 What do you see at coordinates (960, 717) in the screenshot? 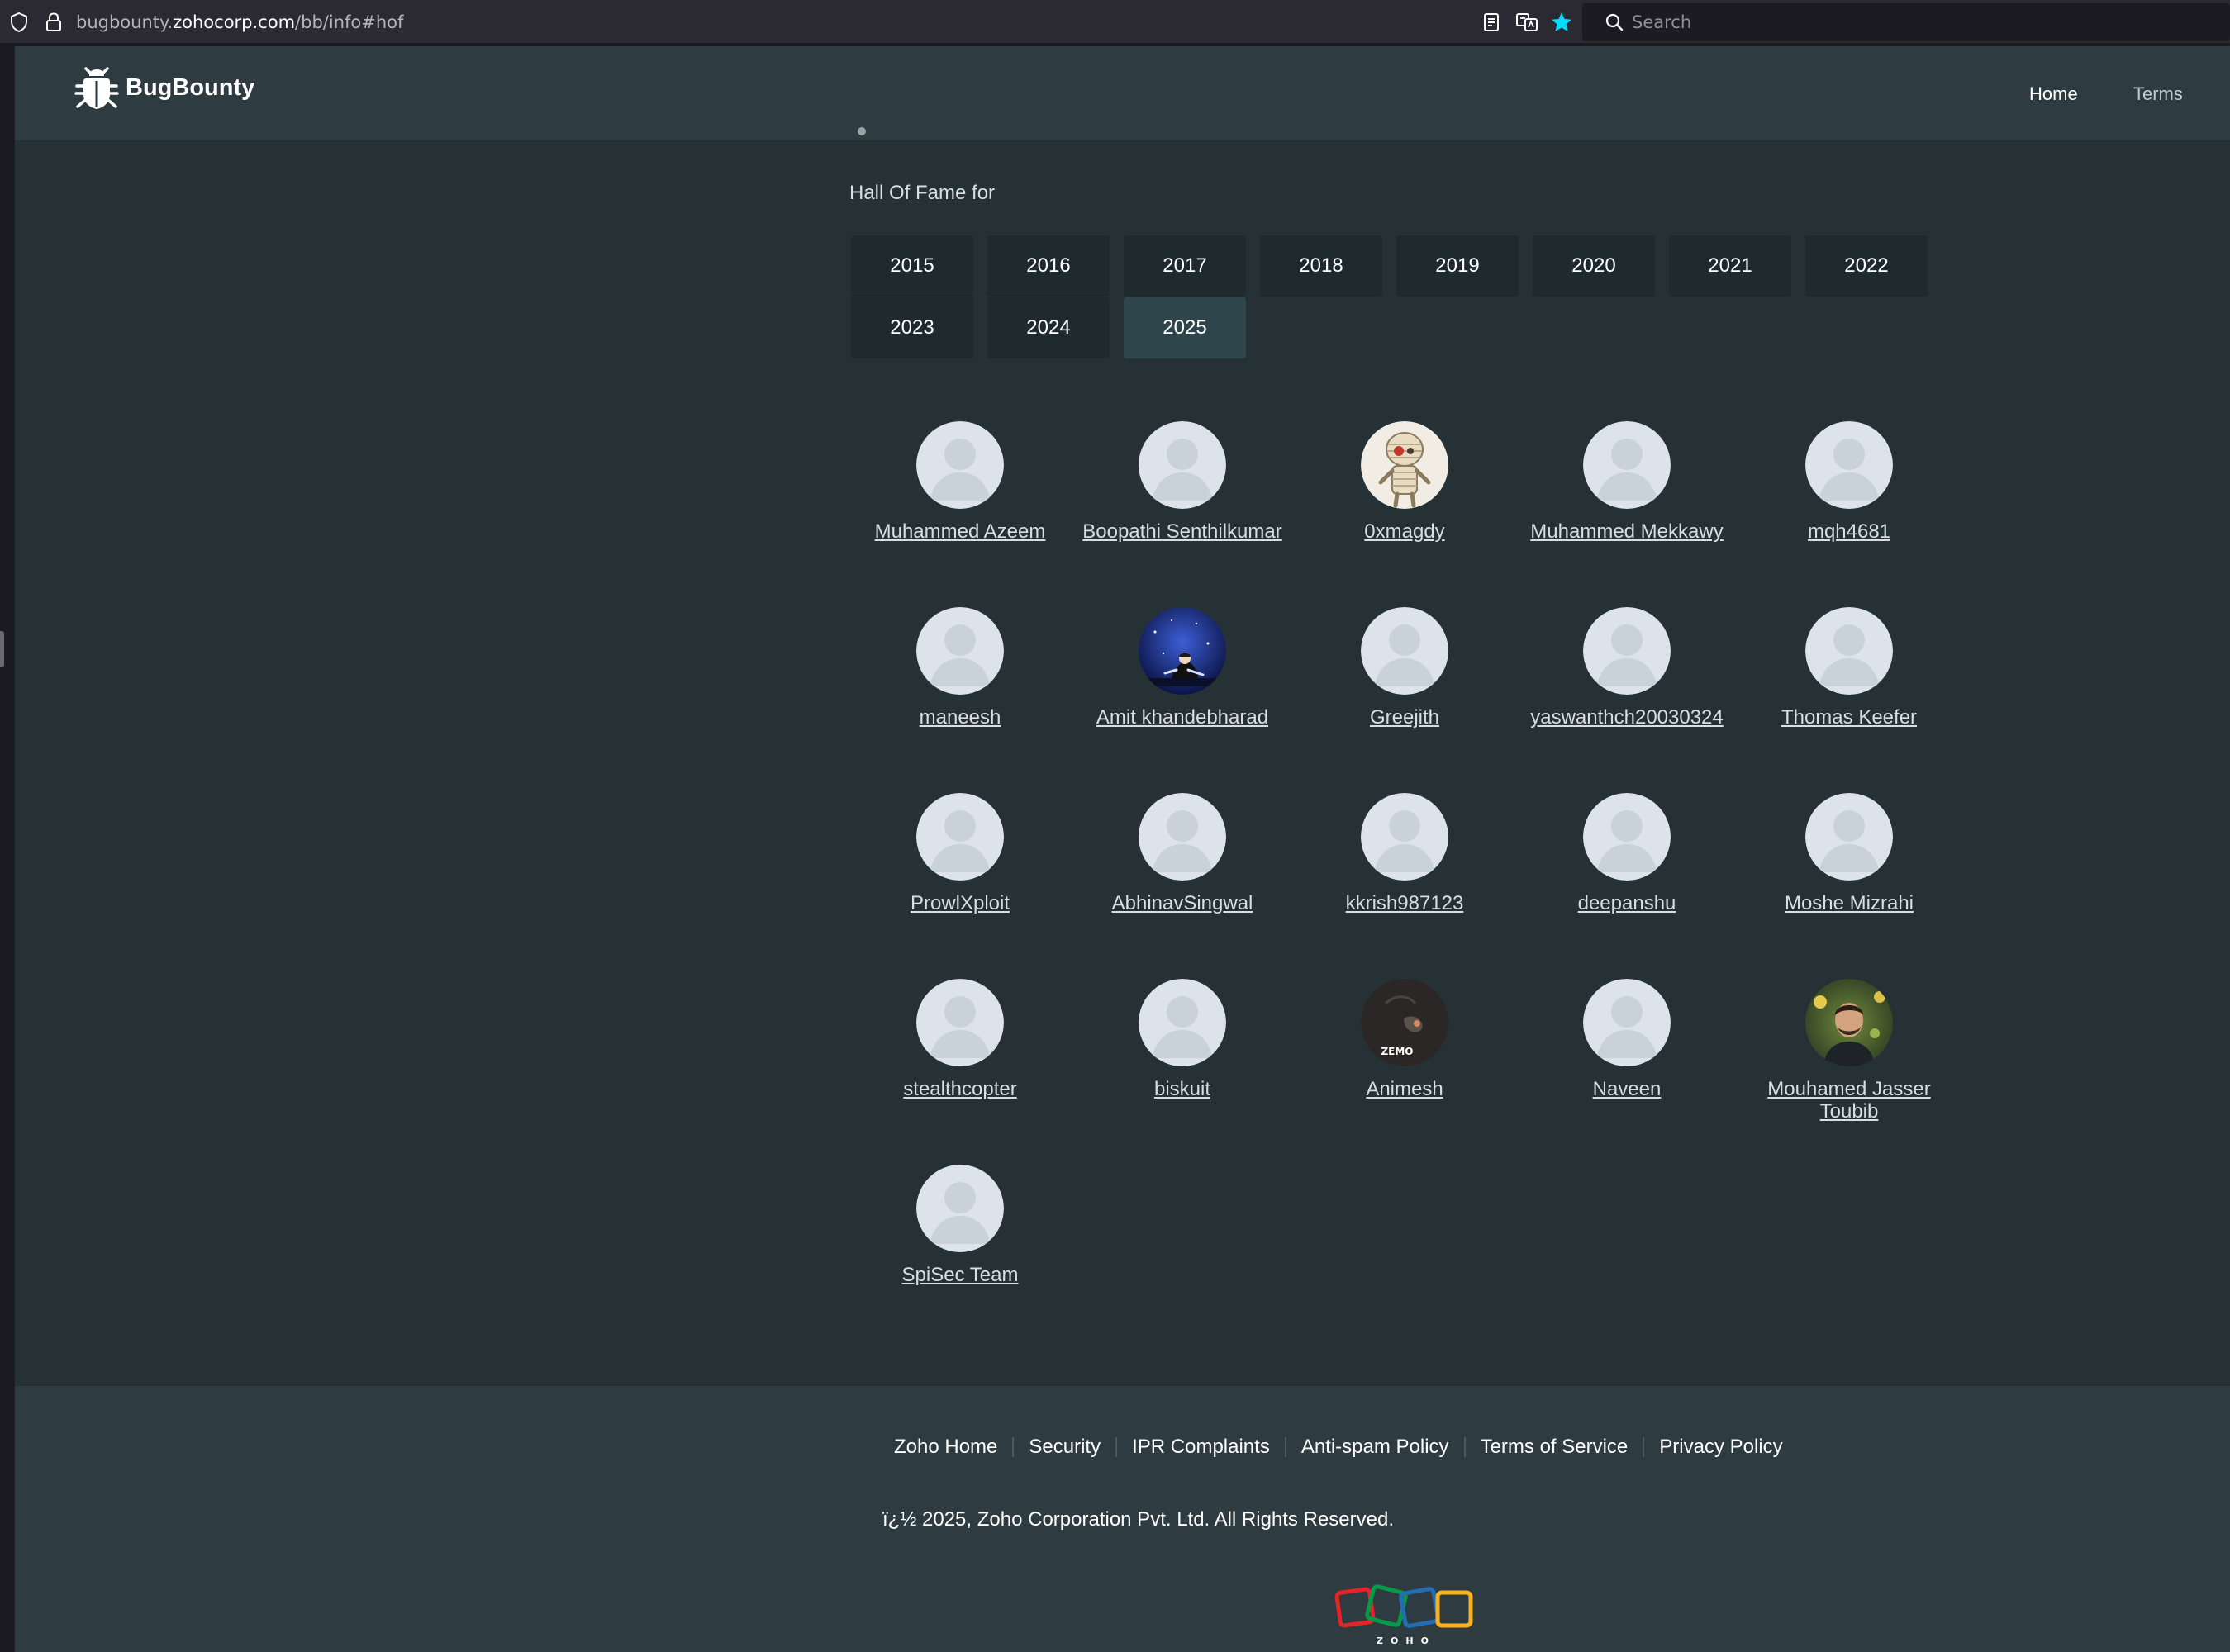
I see `hof-member-name-link: maneesh` at bounding box center [960, 717].